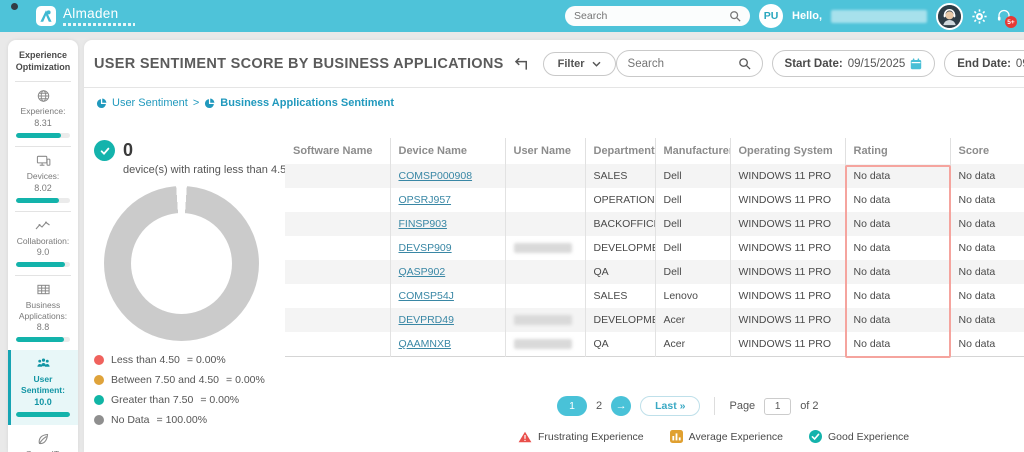 Image resolution: width=1024 pixels, height=452 pixels. Describe the element at coordinates (337, 151) in the screenshot. I see `column-header: Software Name` at that location.